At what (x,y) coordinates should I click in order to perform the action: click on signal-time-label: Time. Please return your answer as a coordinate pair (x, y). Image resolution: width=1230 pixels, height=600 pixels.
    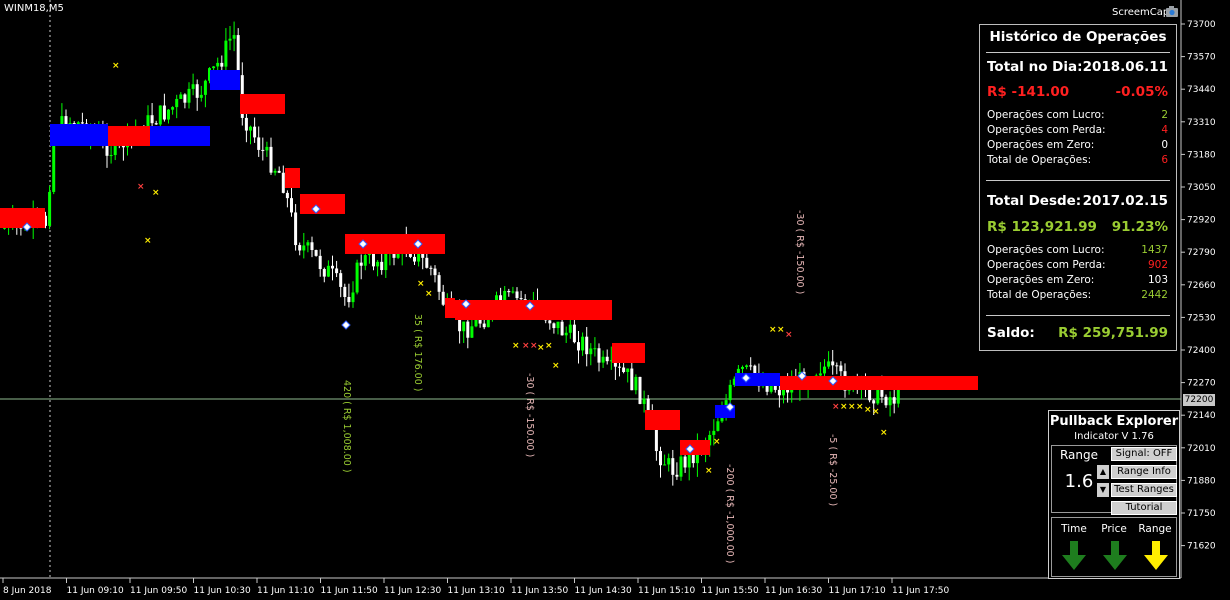
    Looking at the image, I should click on (1074, 529).